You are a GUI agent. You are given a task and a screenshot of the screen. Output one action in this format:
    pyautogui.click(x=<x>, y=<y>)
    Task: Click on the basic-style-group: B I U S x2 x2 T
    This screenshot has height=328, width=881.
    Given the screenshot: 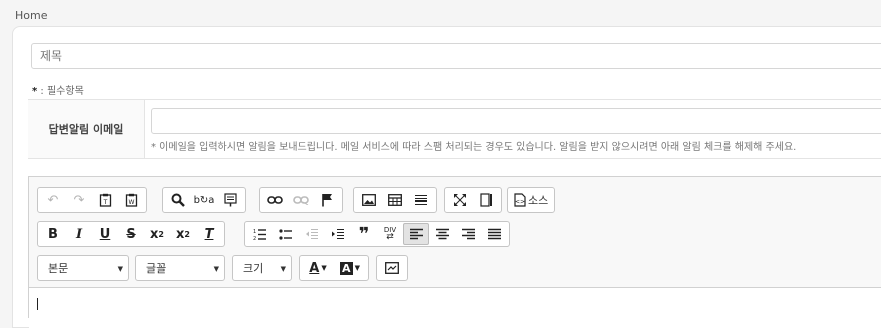 What is the action you would take?
    pyautogui.click(x=131, y=234)
    